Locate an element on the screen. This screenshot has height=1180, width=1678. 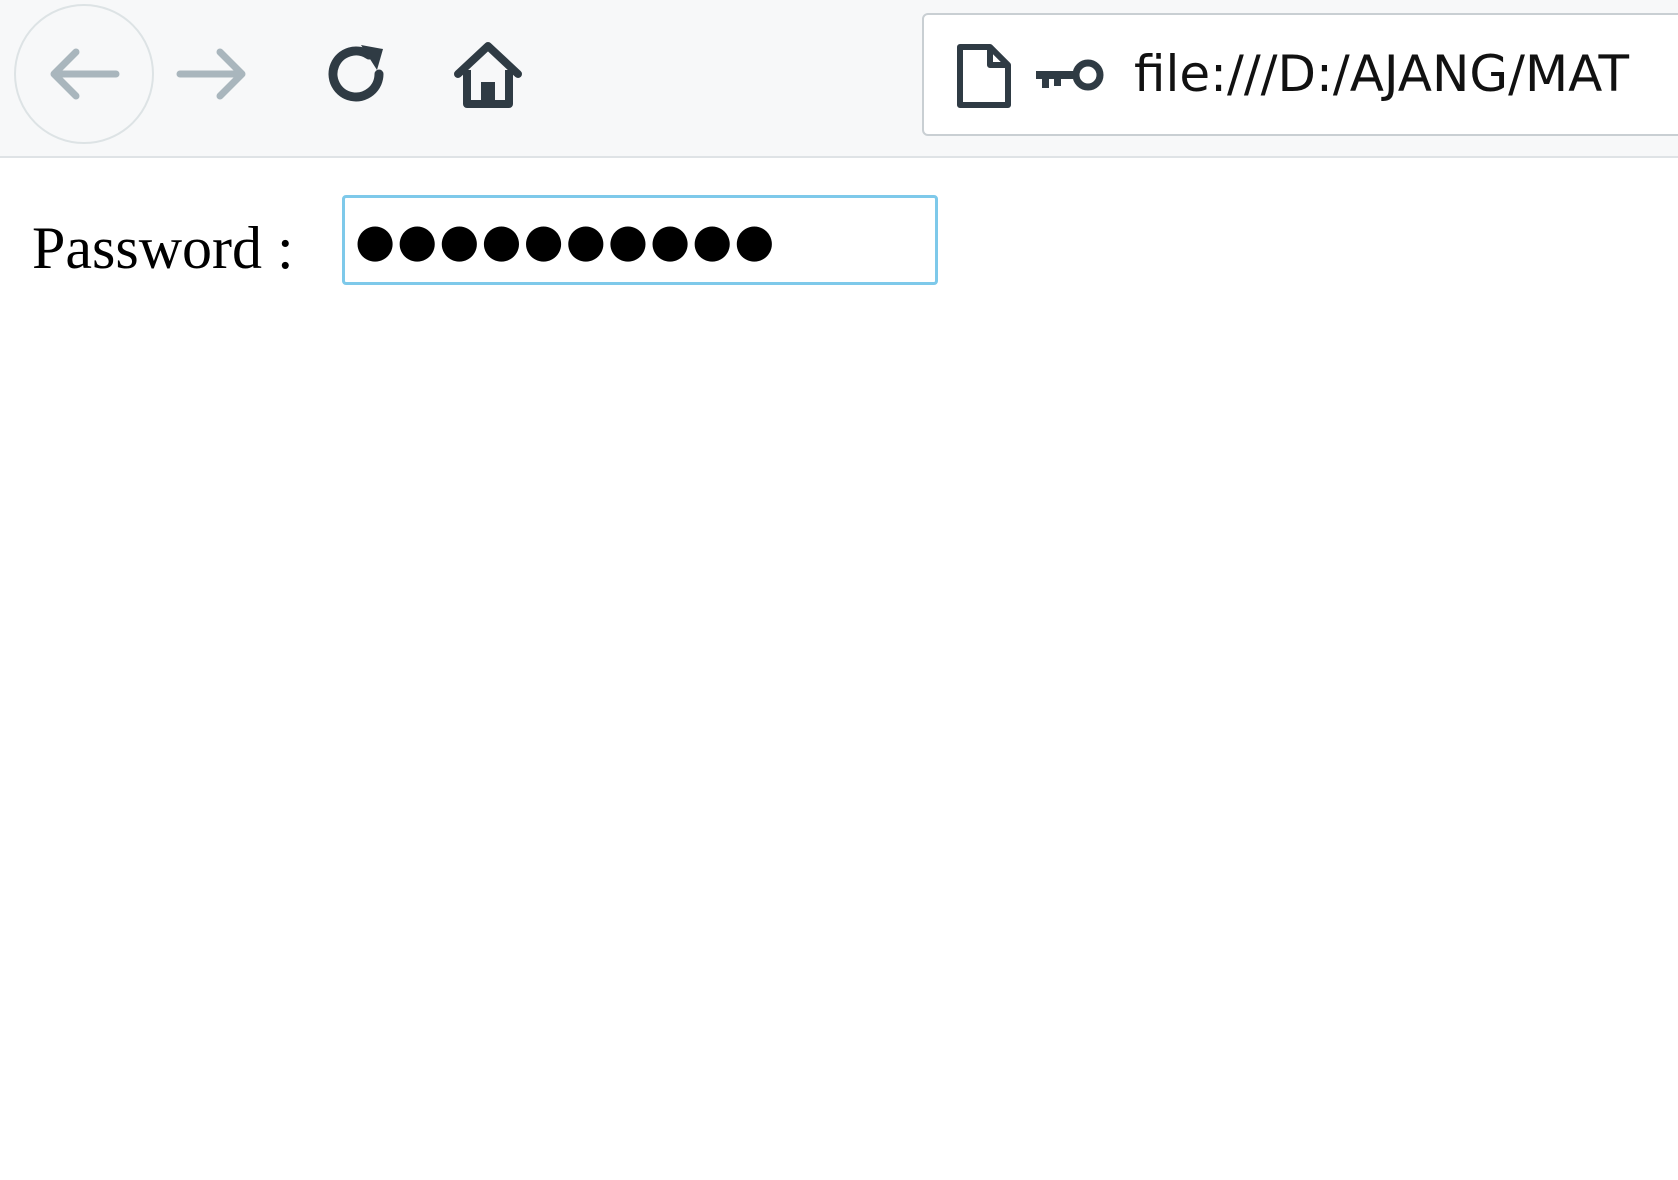
browser-toolbar: file:///D:/AJANG/MAT is located at coordinates (839, 79).